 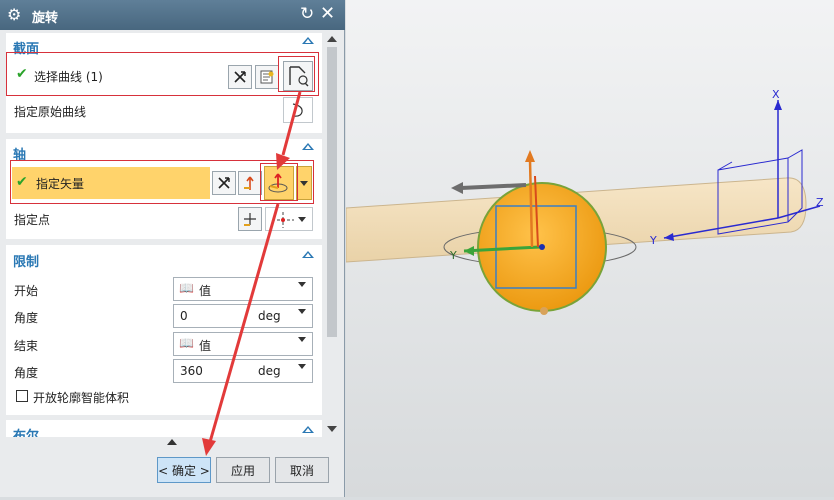 What do you see at coordinates (26, 346) in the screenshot?
I see `end-label: 结束` at bounding box center [26, 346].